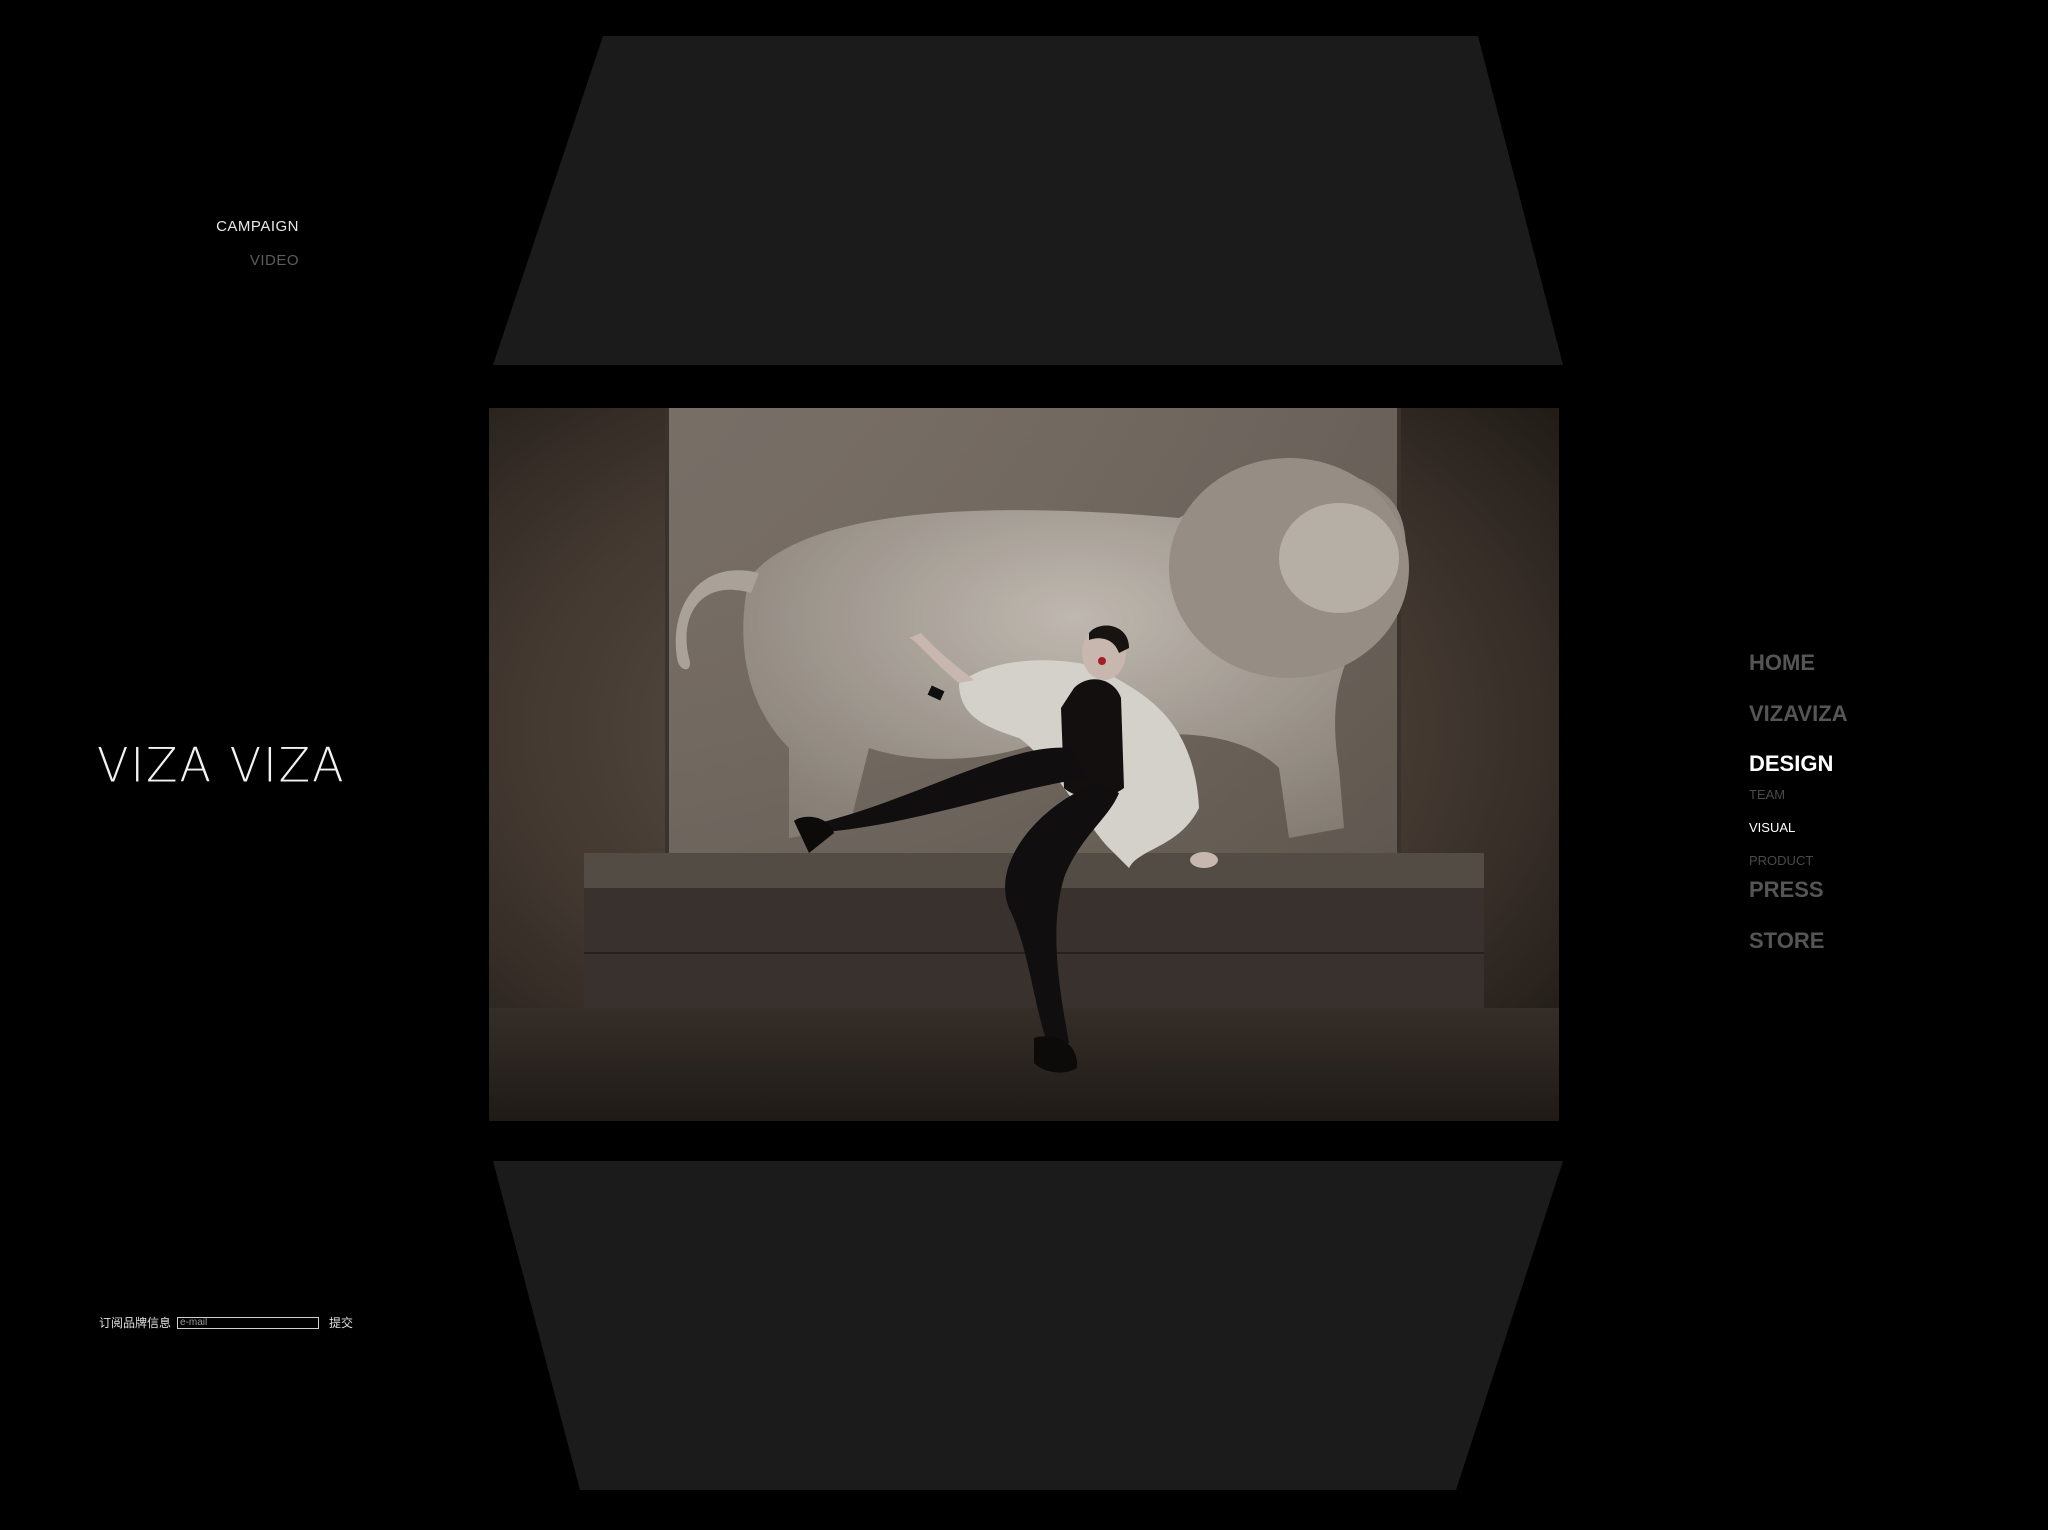 The width and height of the screenshot is (2048, 1530). I want to click on nav-vizaviza: VIZAVIZA, so click(1798, 714).